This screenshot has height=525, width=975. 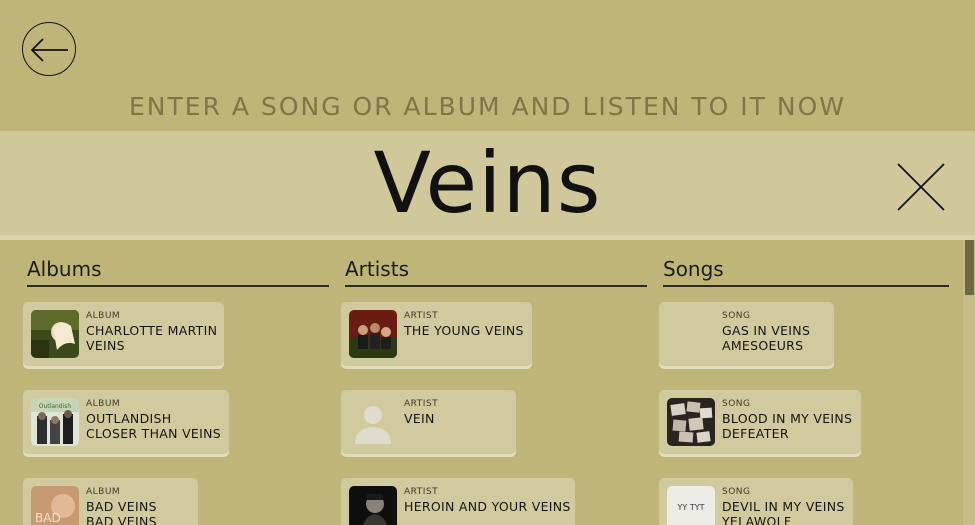 I want to click on album-cover, so click(x=55, y=334).